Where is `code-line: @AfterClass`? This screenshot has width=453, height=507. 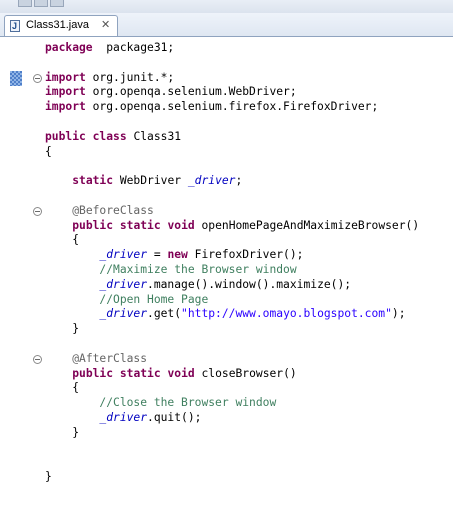 code-line: @AfterClass is located at coordinates (232, 359).